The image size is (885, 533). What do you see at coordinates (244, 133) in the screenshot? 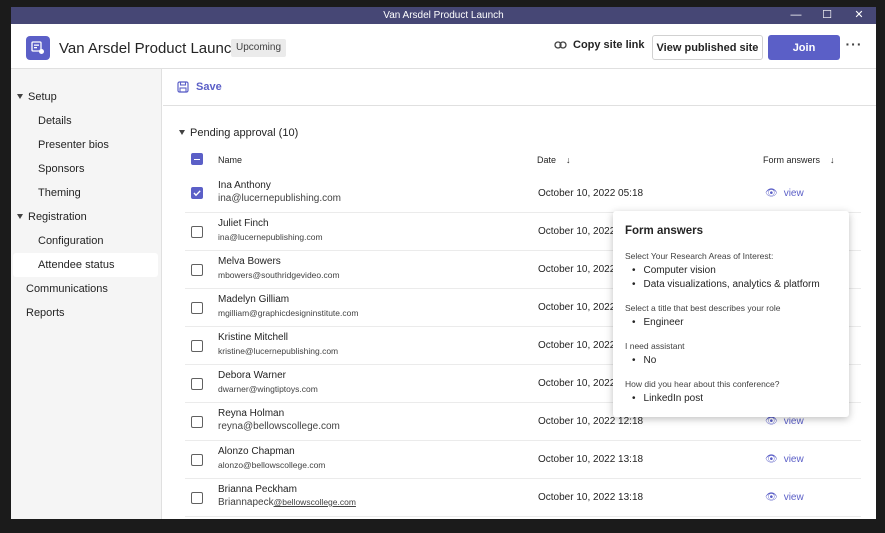
I see `section-title: Pending approval (10)` at bounding box center [244, 133].